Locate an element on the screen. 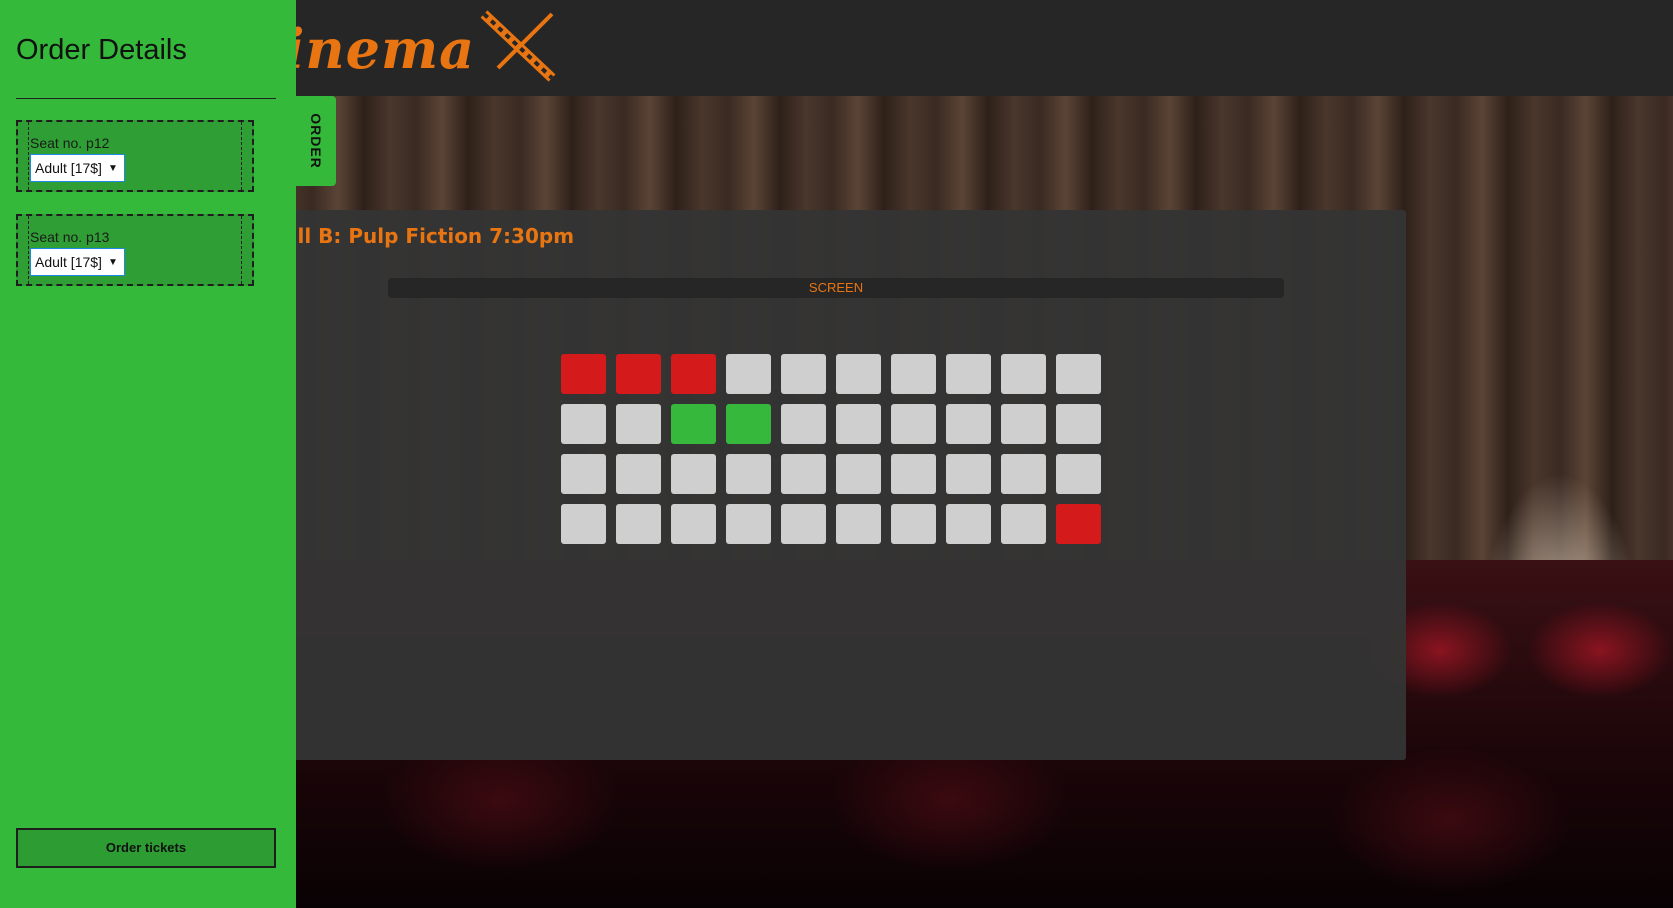  ticket-card: Seat no. p12 Adult [17$] ▼ is located at coordinates (135, 156).